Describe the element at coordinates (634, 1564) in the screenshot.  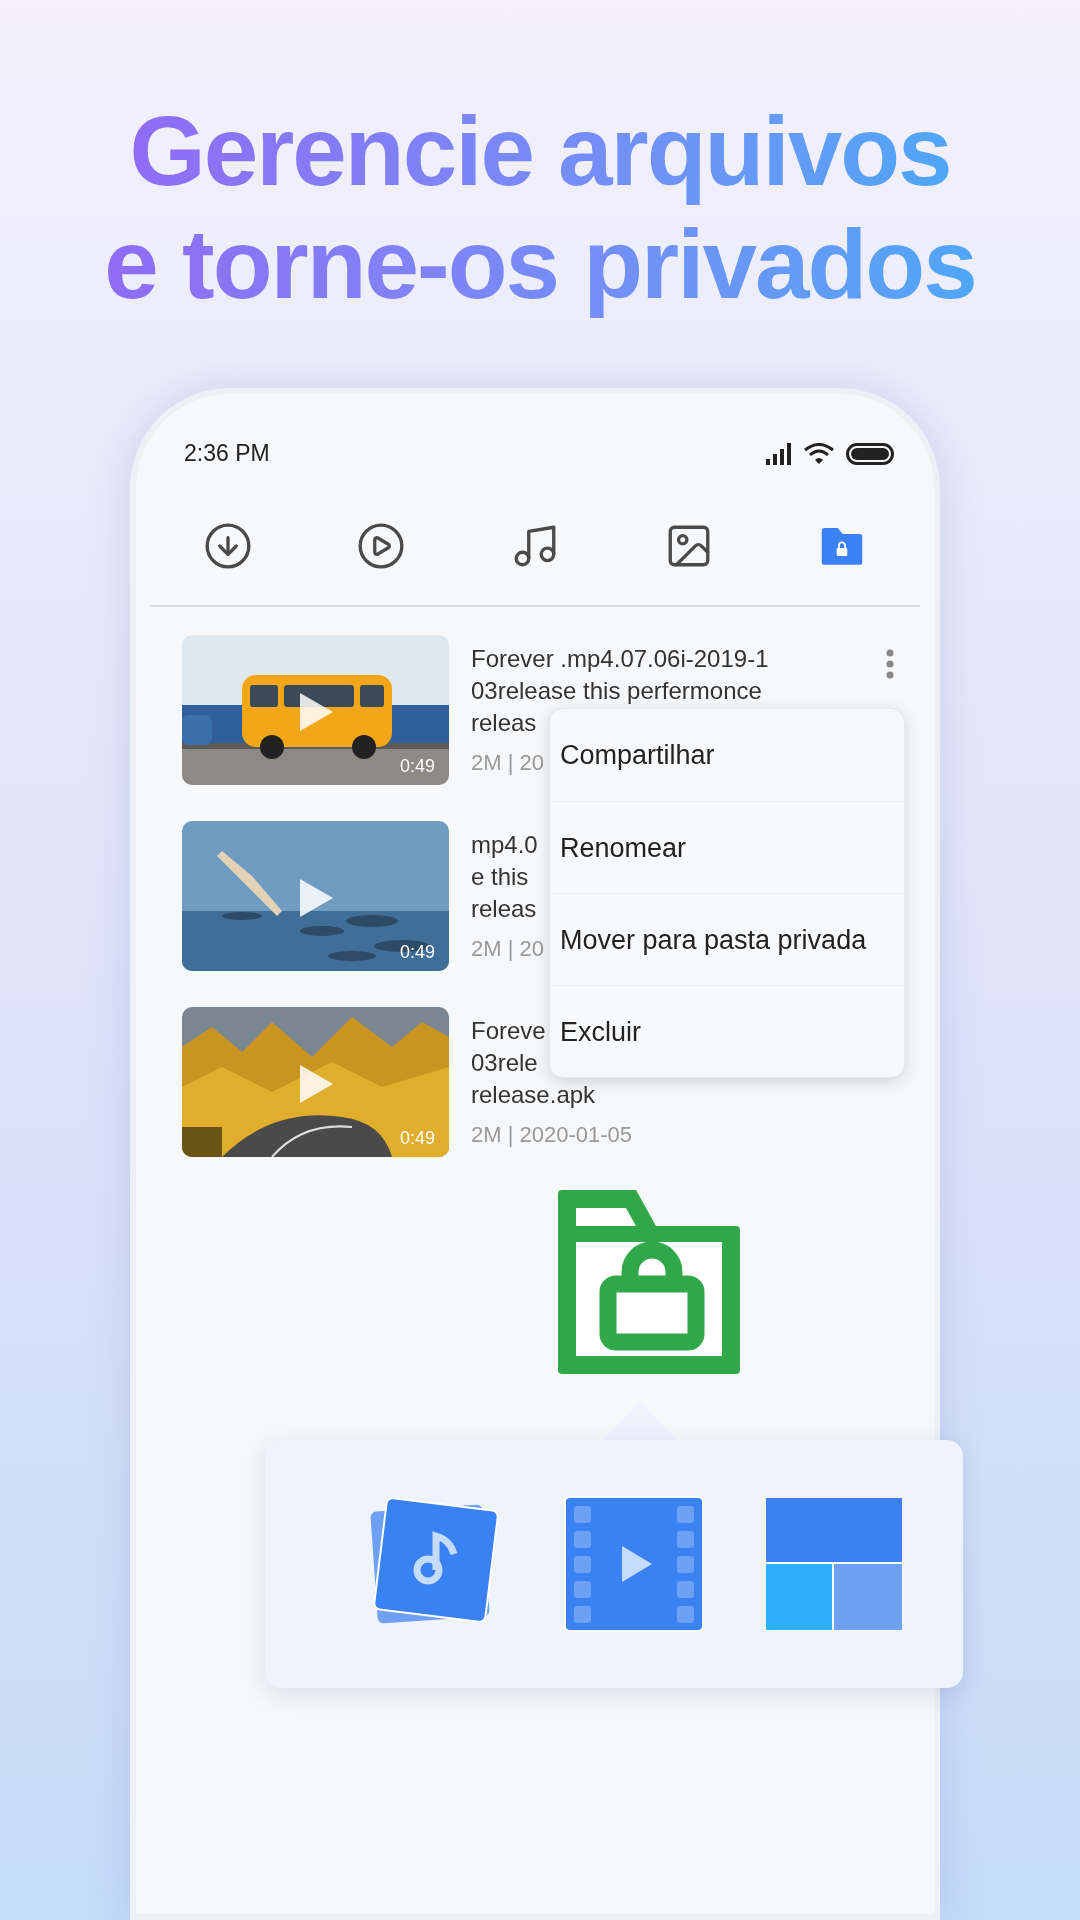
I see `video-film-icon` at that location.